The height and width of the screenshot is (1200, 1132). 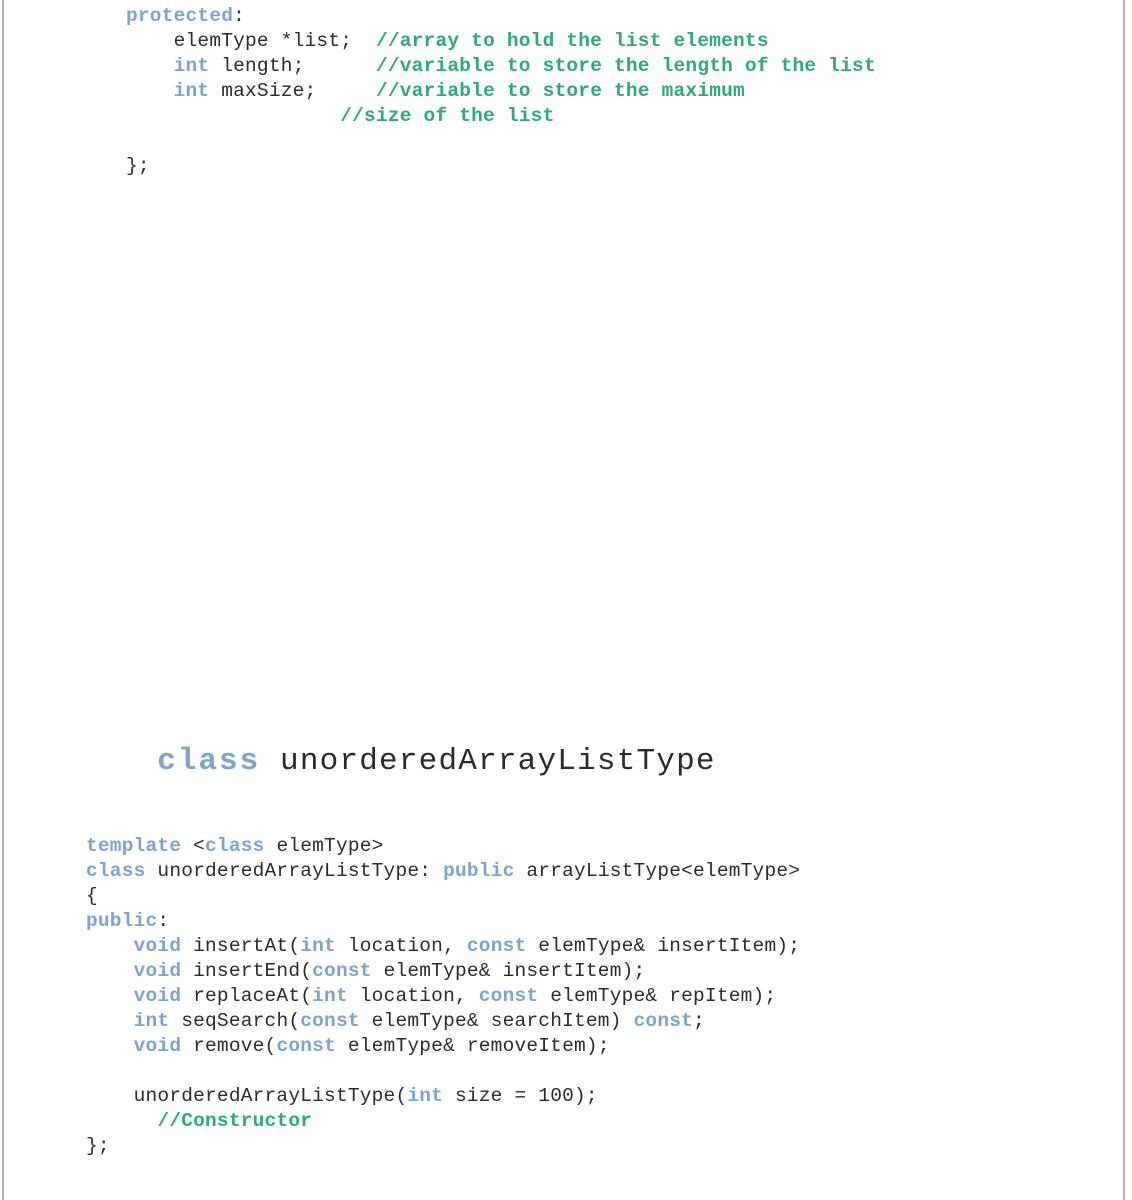 What do you see at coordinates (180, 16) in the screenshot?
I see `code-keyword: protected` at bounding box center [180, 16].